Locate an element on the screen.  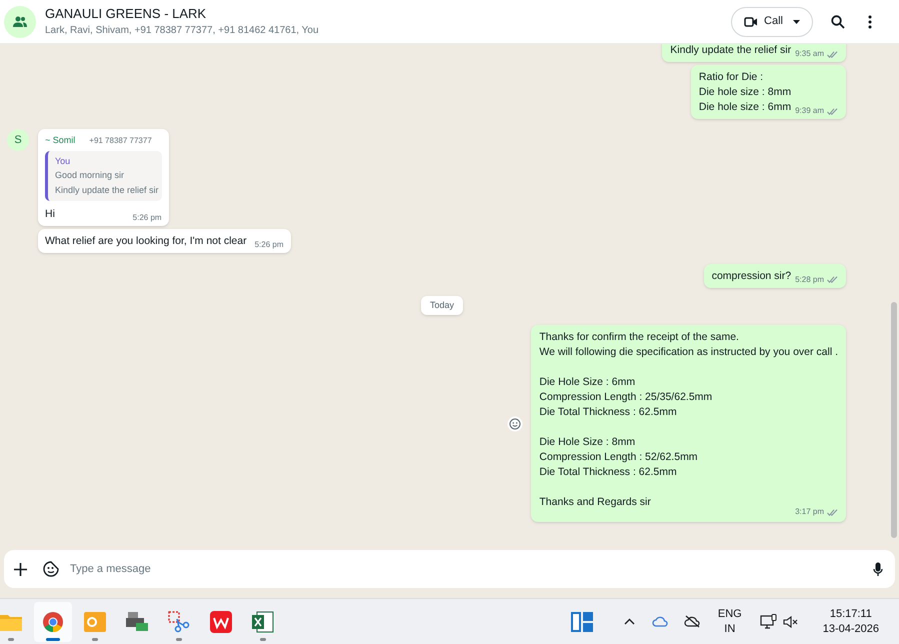
chevron-up-icon is located at coordinates (629, 621).